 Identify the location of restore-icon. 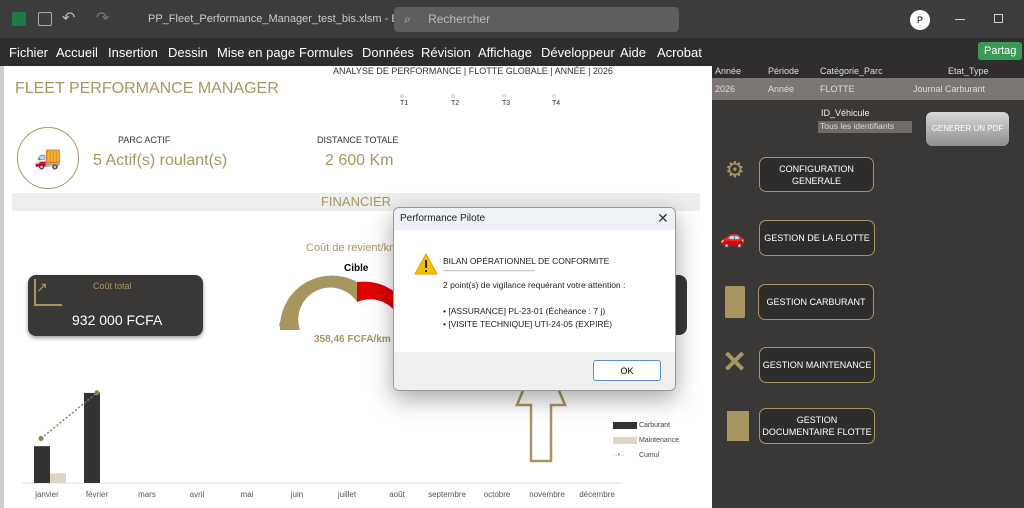
(998, 18).